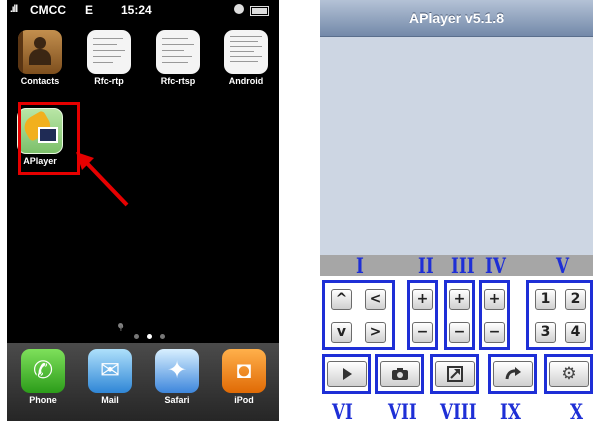 The height and width of the screenshot is (425, 593). What do you see at coordinates (109, 81) in the screenshot?
I see `app-label: Rfc-rtp` at bounding box center [109, 81].